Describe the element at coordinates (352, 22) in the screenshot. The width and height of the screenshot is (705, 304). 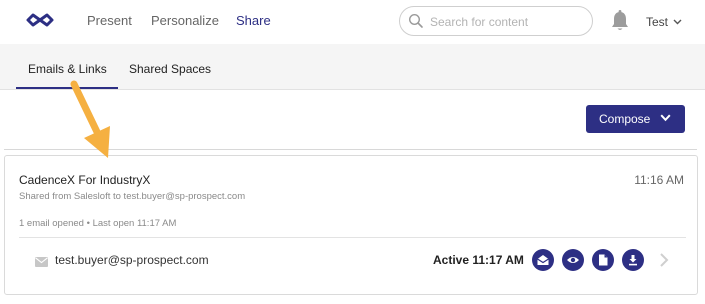
I see `top-nav-bar: Present Personalize Share Test` at that location.